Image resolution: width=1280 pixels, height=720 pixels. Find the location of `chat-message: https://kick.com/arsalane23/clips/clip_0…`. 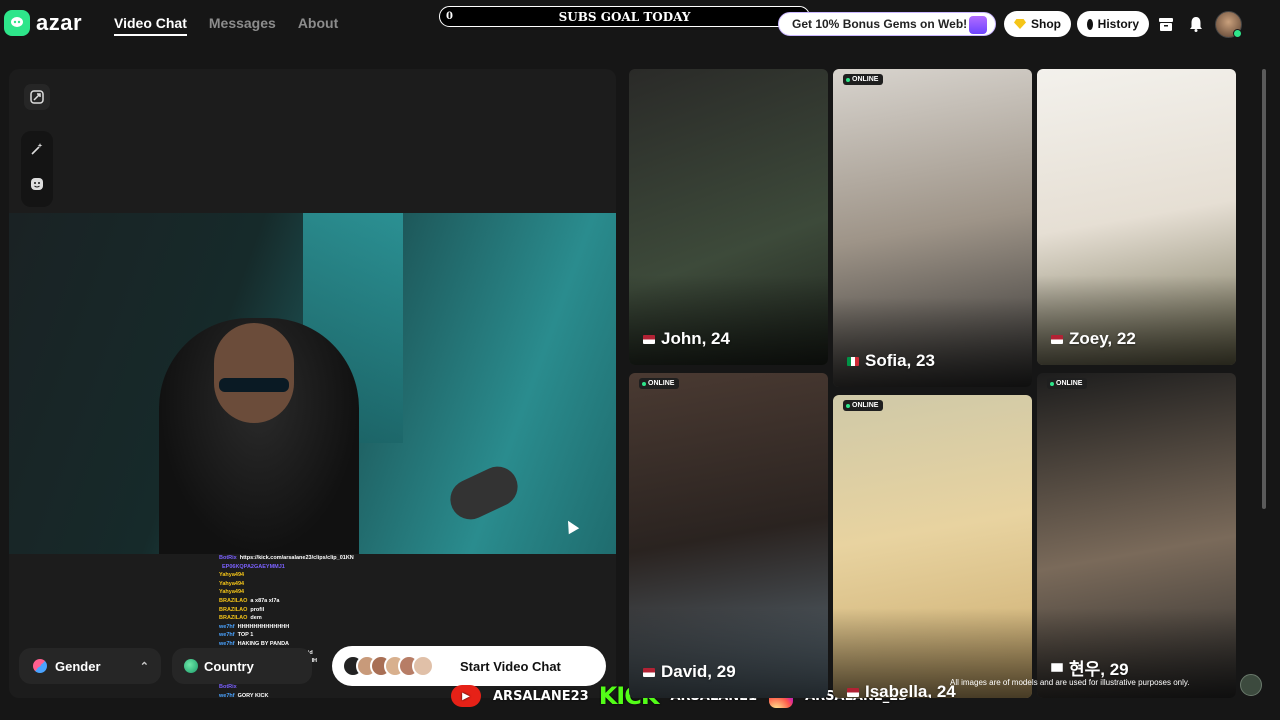

chat-message: https://kick.com/arsalane23/clips/clip_0… is located at coordinates (296, 558).